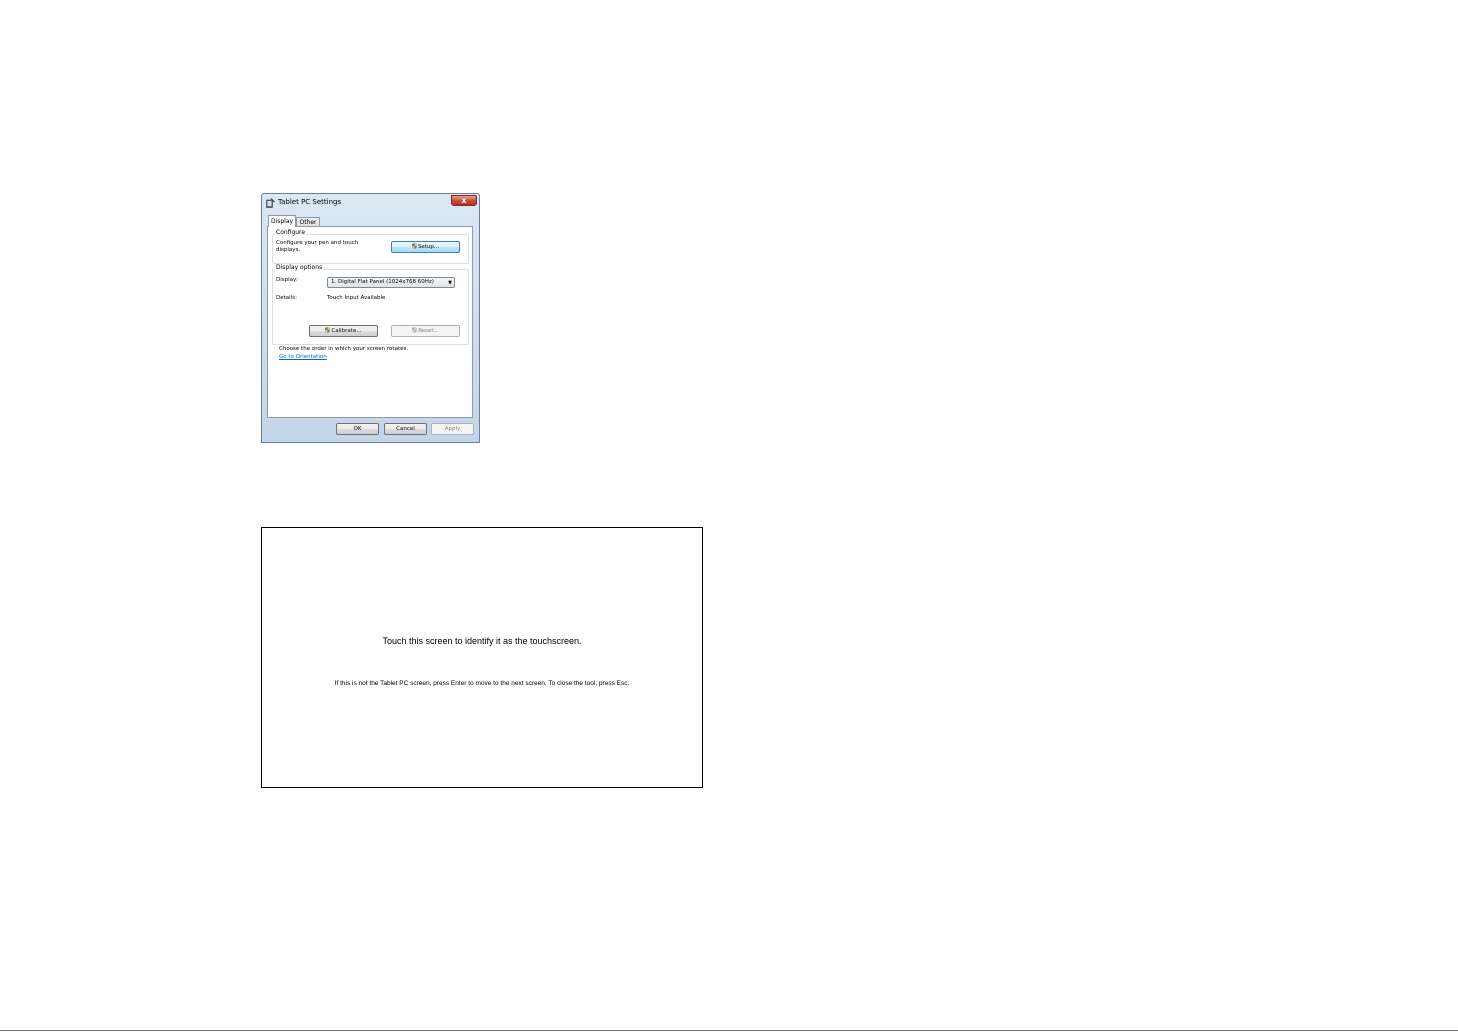 This screenshot has width=1458, height=1033. What do you see at coordinates (370, 203) in the screenshot?
I see `title-bar: Tablet PC Settings x` at bounding box center [370, 203].